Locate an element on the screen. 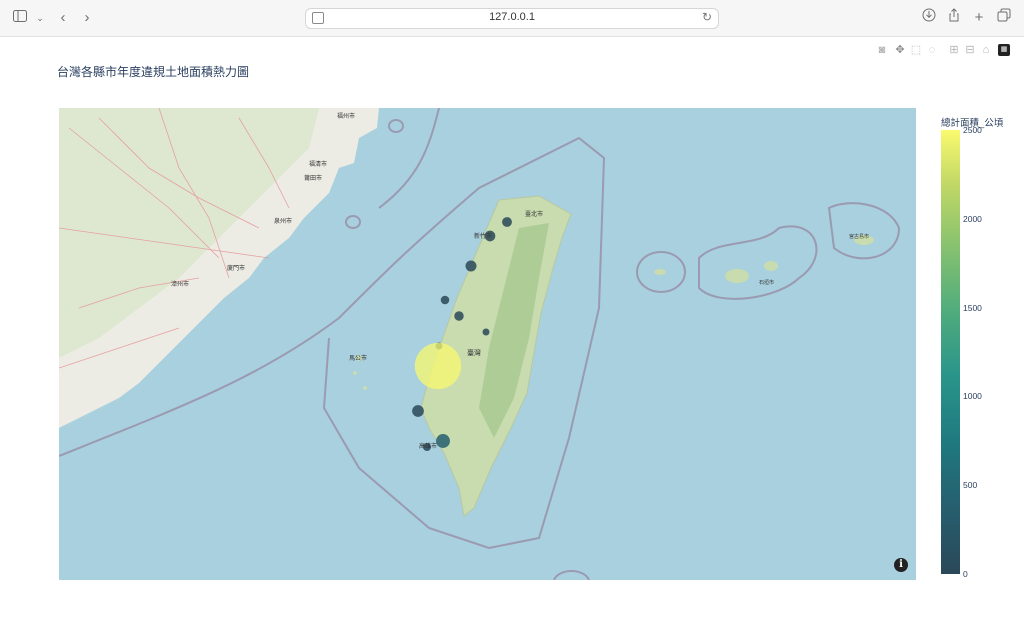 The image size is (1024, 640). box-select-icon: ⬚ is located at coordinates (916, 50).